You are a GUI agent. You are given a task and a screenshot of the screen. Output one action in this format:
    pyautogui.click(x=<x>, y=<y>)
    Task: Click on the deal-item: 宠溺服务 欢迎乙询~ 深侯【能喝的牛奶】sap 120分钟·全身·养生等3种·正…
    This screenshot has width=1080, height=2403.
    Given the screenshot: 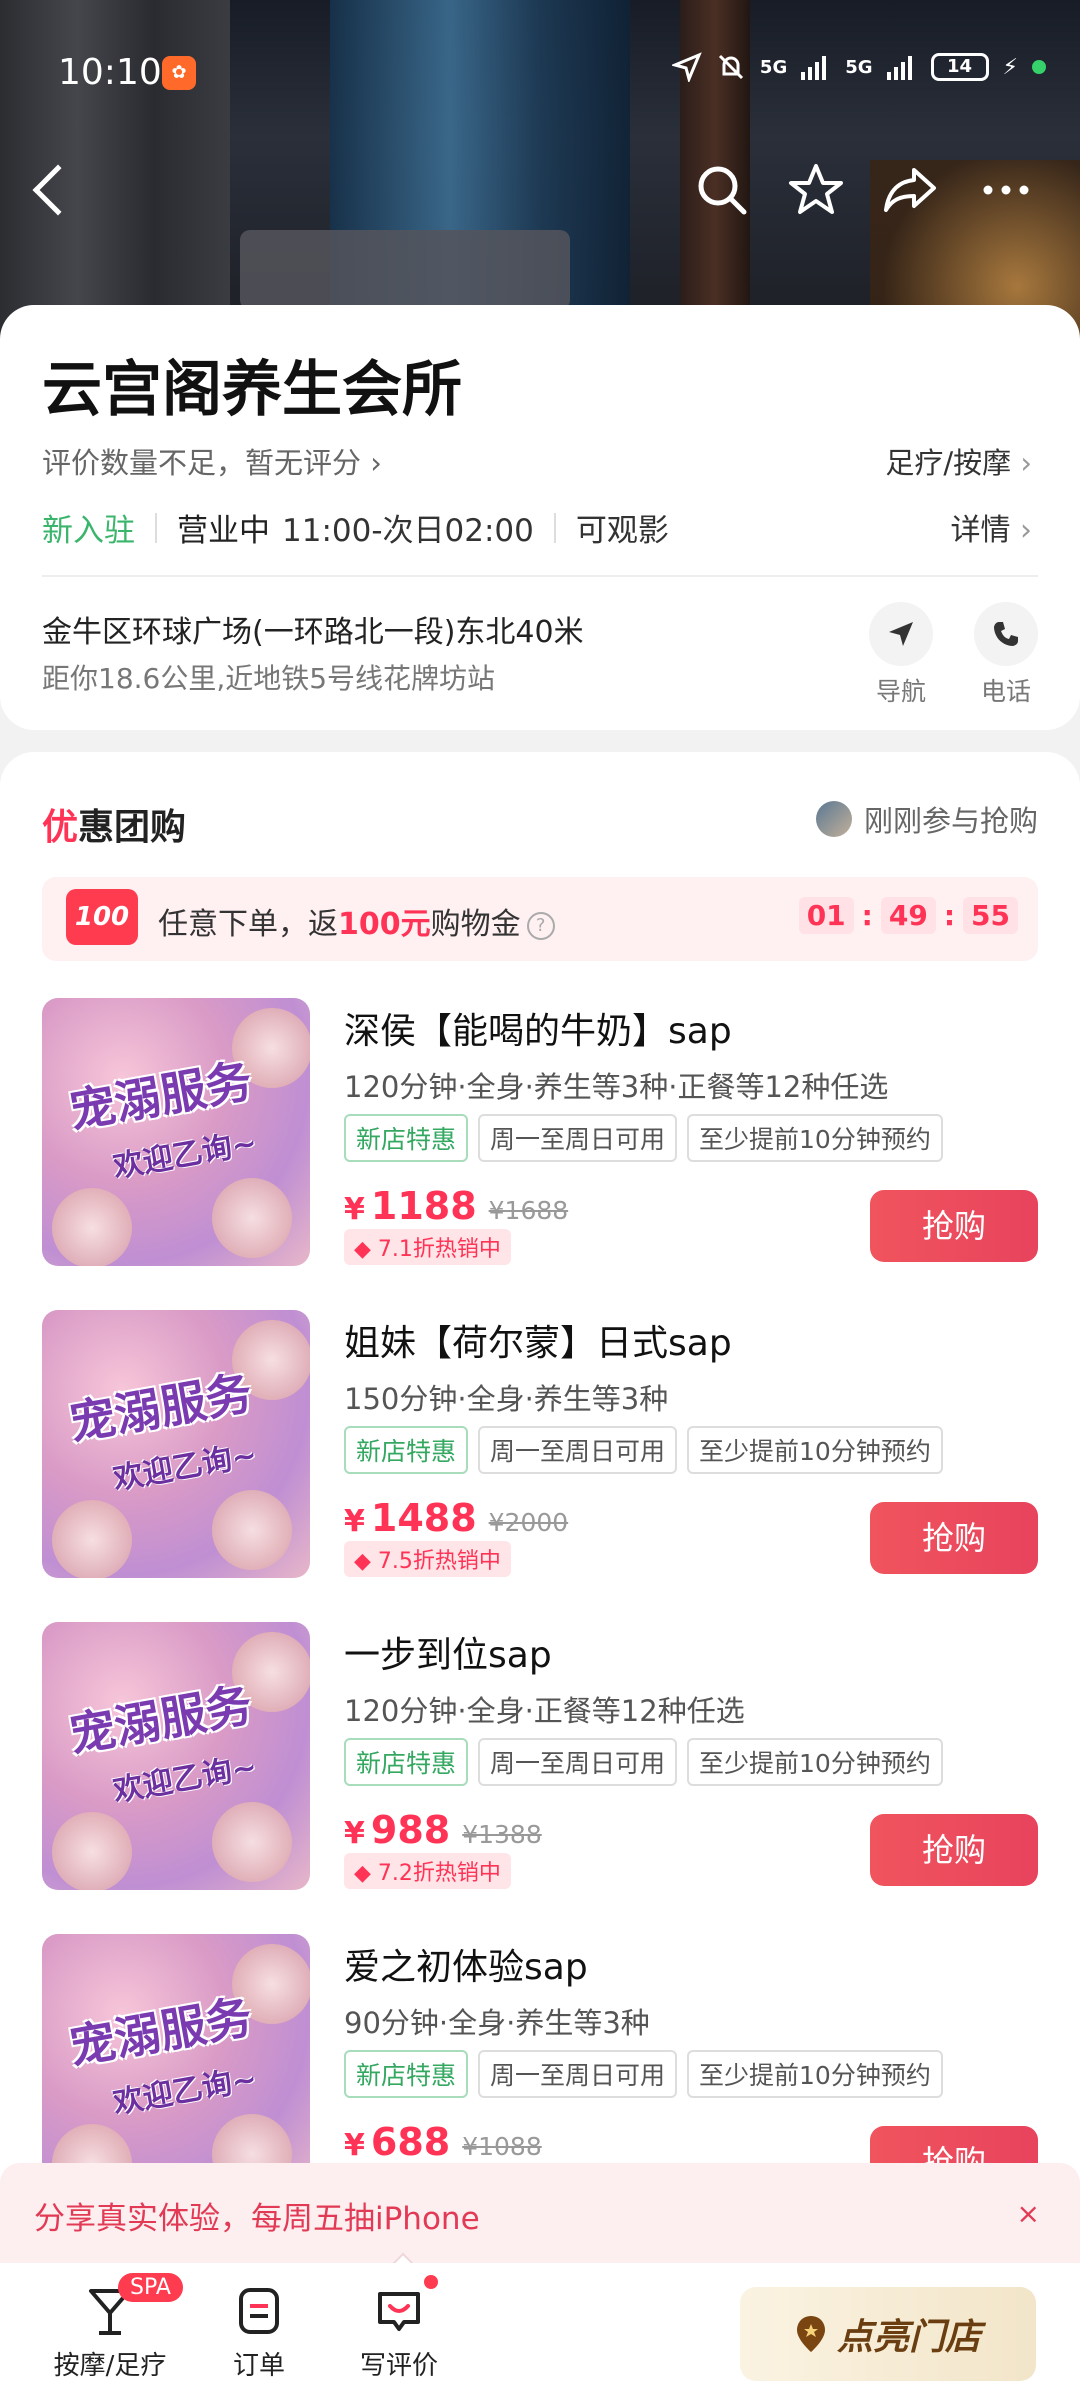 What is the action you would take?
    pyautogui.click(x=540, y=1133)
    